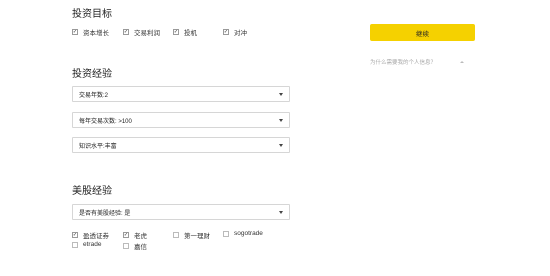  Describe the element at coordinates (105, 121) in the screenshot. I see `select-value: 每年交易次数: >100` at that location.